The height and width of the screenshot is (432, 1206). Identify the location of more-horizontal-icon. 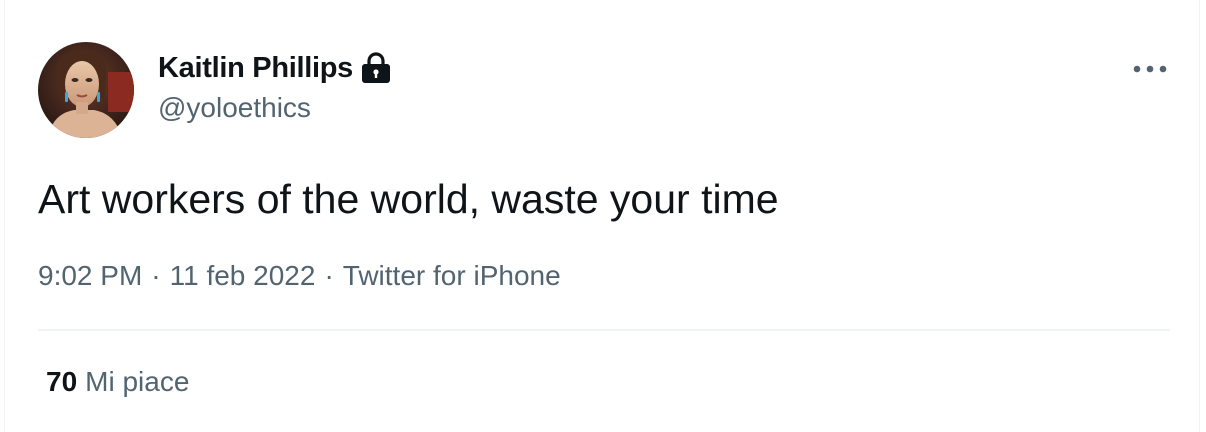
(1150, 69).